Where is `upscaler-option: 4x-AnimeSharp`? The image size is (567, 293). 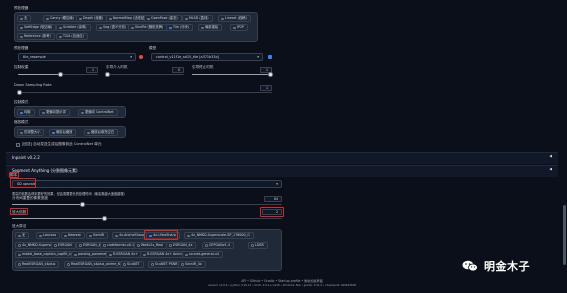 upscaler-option: 4x-AnimeSharp is located at coordinates (130, 235).